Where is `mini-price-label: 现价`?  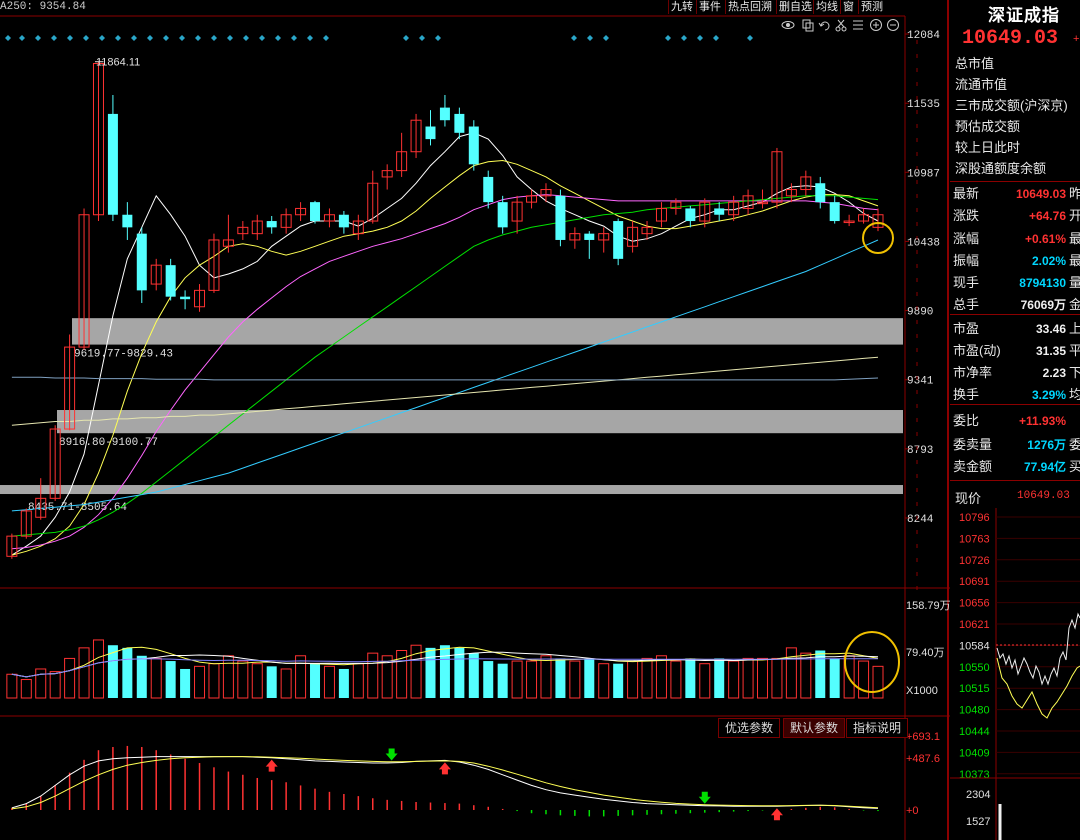
mini-price-label: 现价 is located at coordinates (968, 498).